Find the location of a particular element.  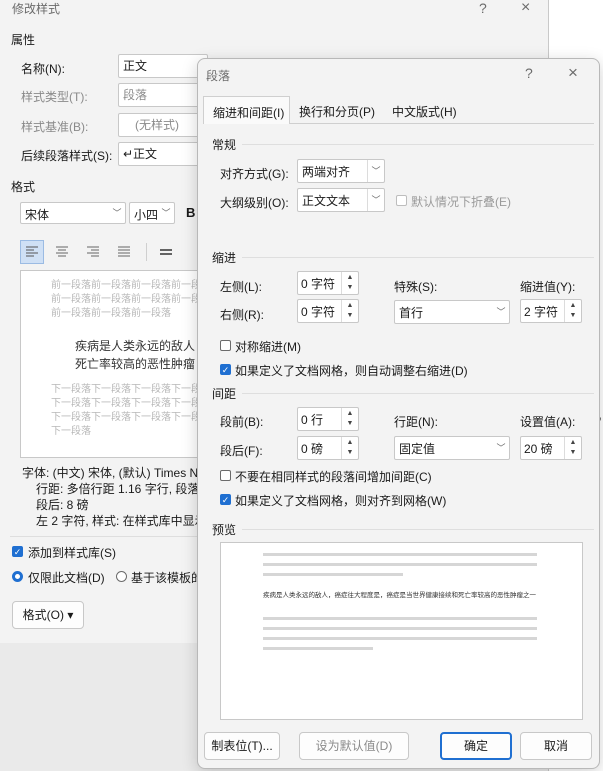

line-spacing-at-input: 20 磅 ▲ ▼ is located at coordinates (551, 448).